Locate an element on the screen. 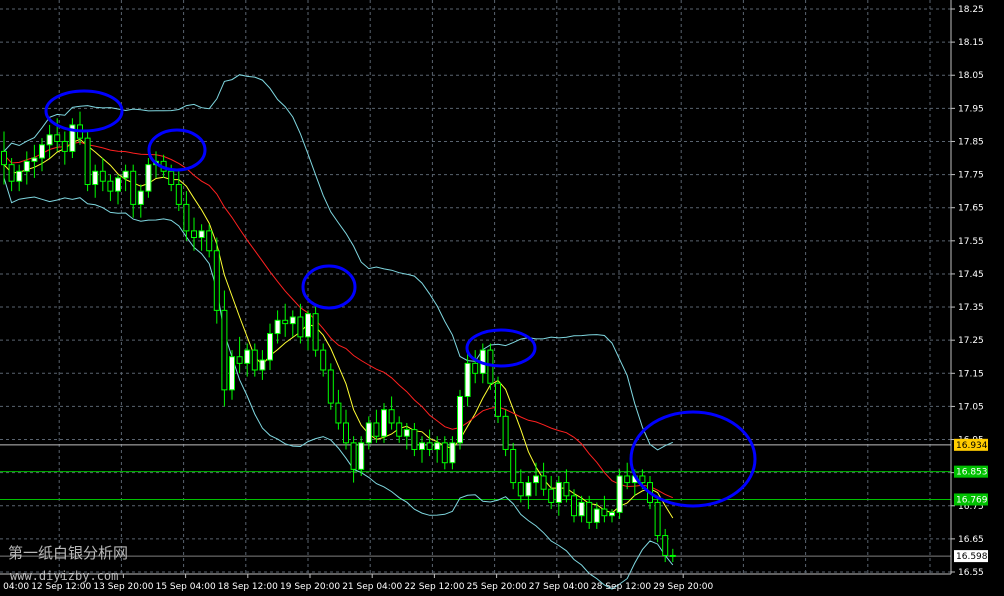  price-tick-label: 17.75 is located at coordinates (971, 176).